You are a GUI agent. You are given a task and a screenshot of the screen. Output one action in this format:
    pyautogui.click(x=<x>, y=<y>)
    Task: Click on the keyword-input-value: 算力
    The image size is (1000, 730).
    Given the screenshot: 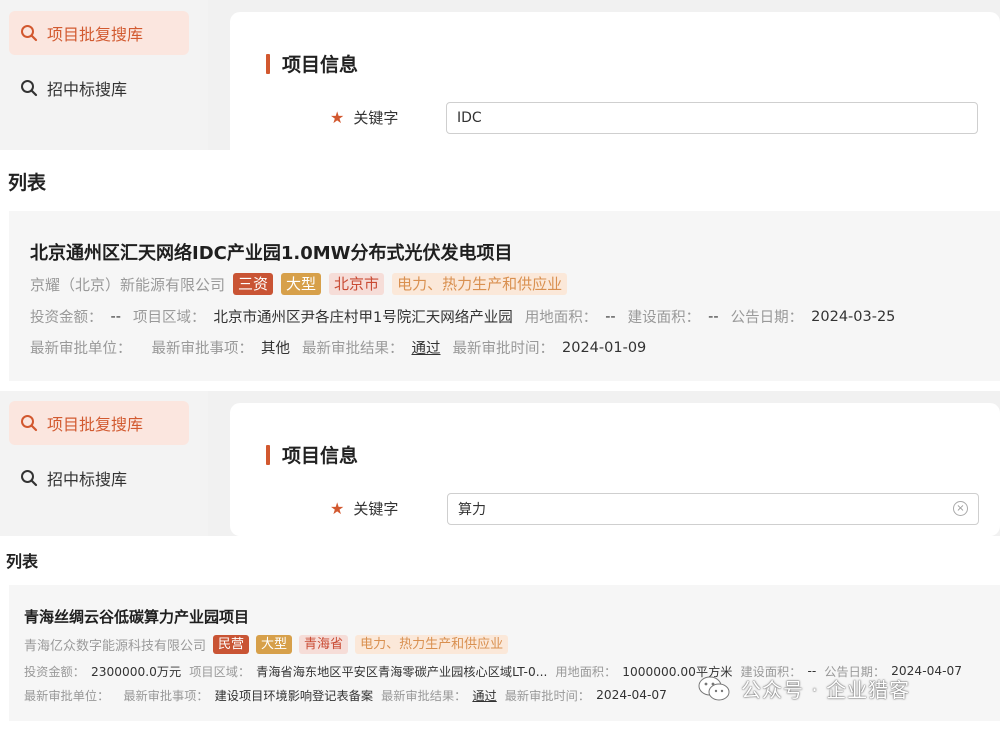 What is the action you would take?
    pyautogui.click(x=472, y=510)
    